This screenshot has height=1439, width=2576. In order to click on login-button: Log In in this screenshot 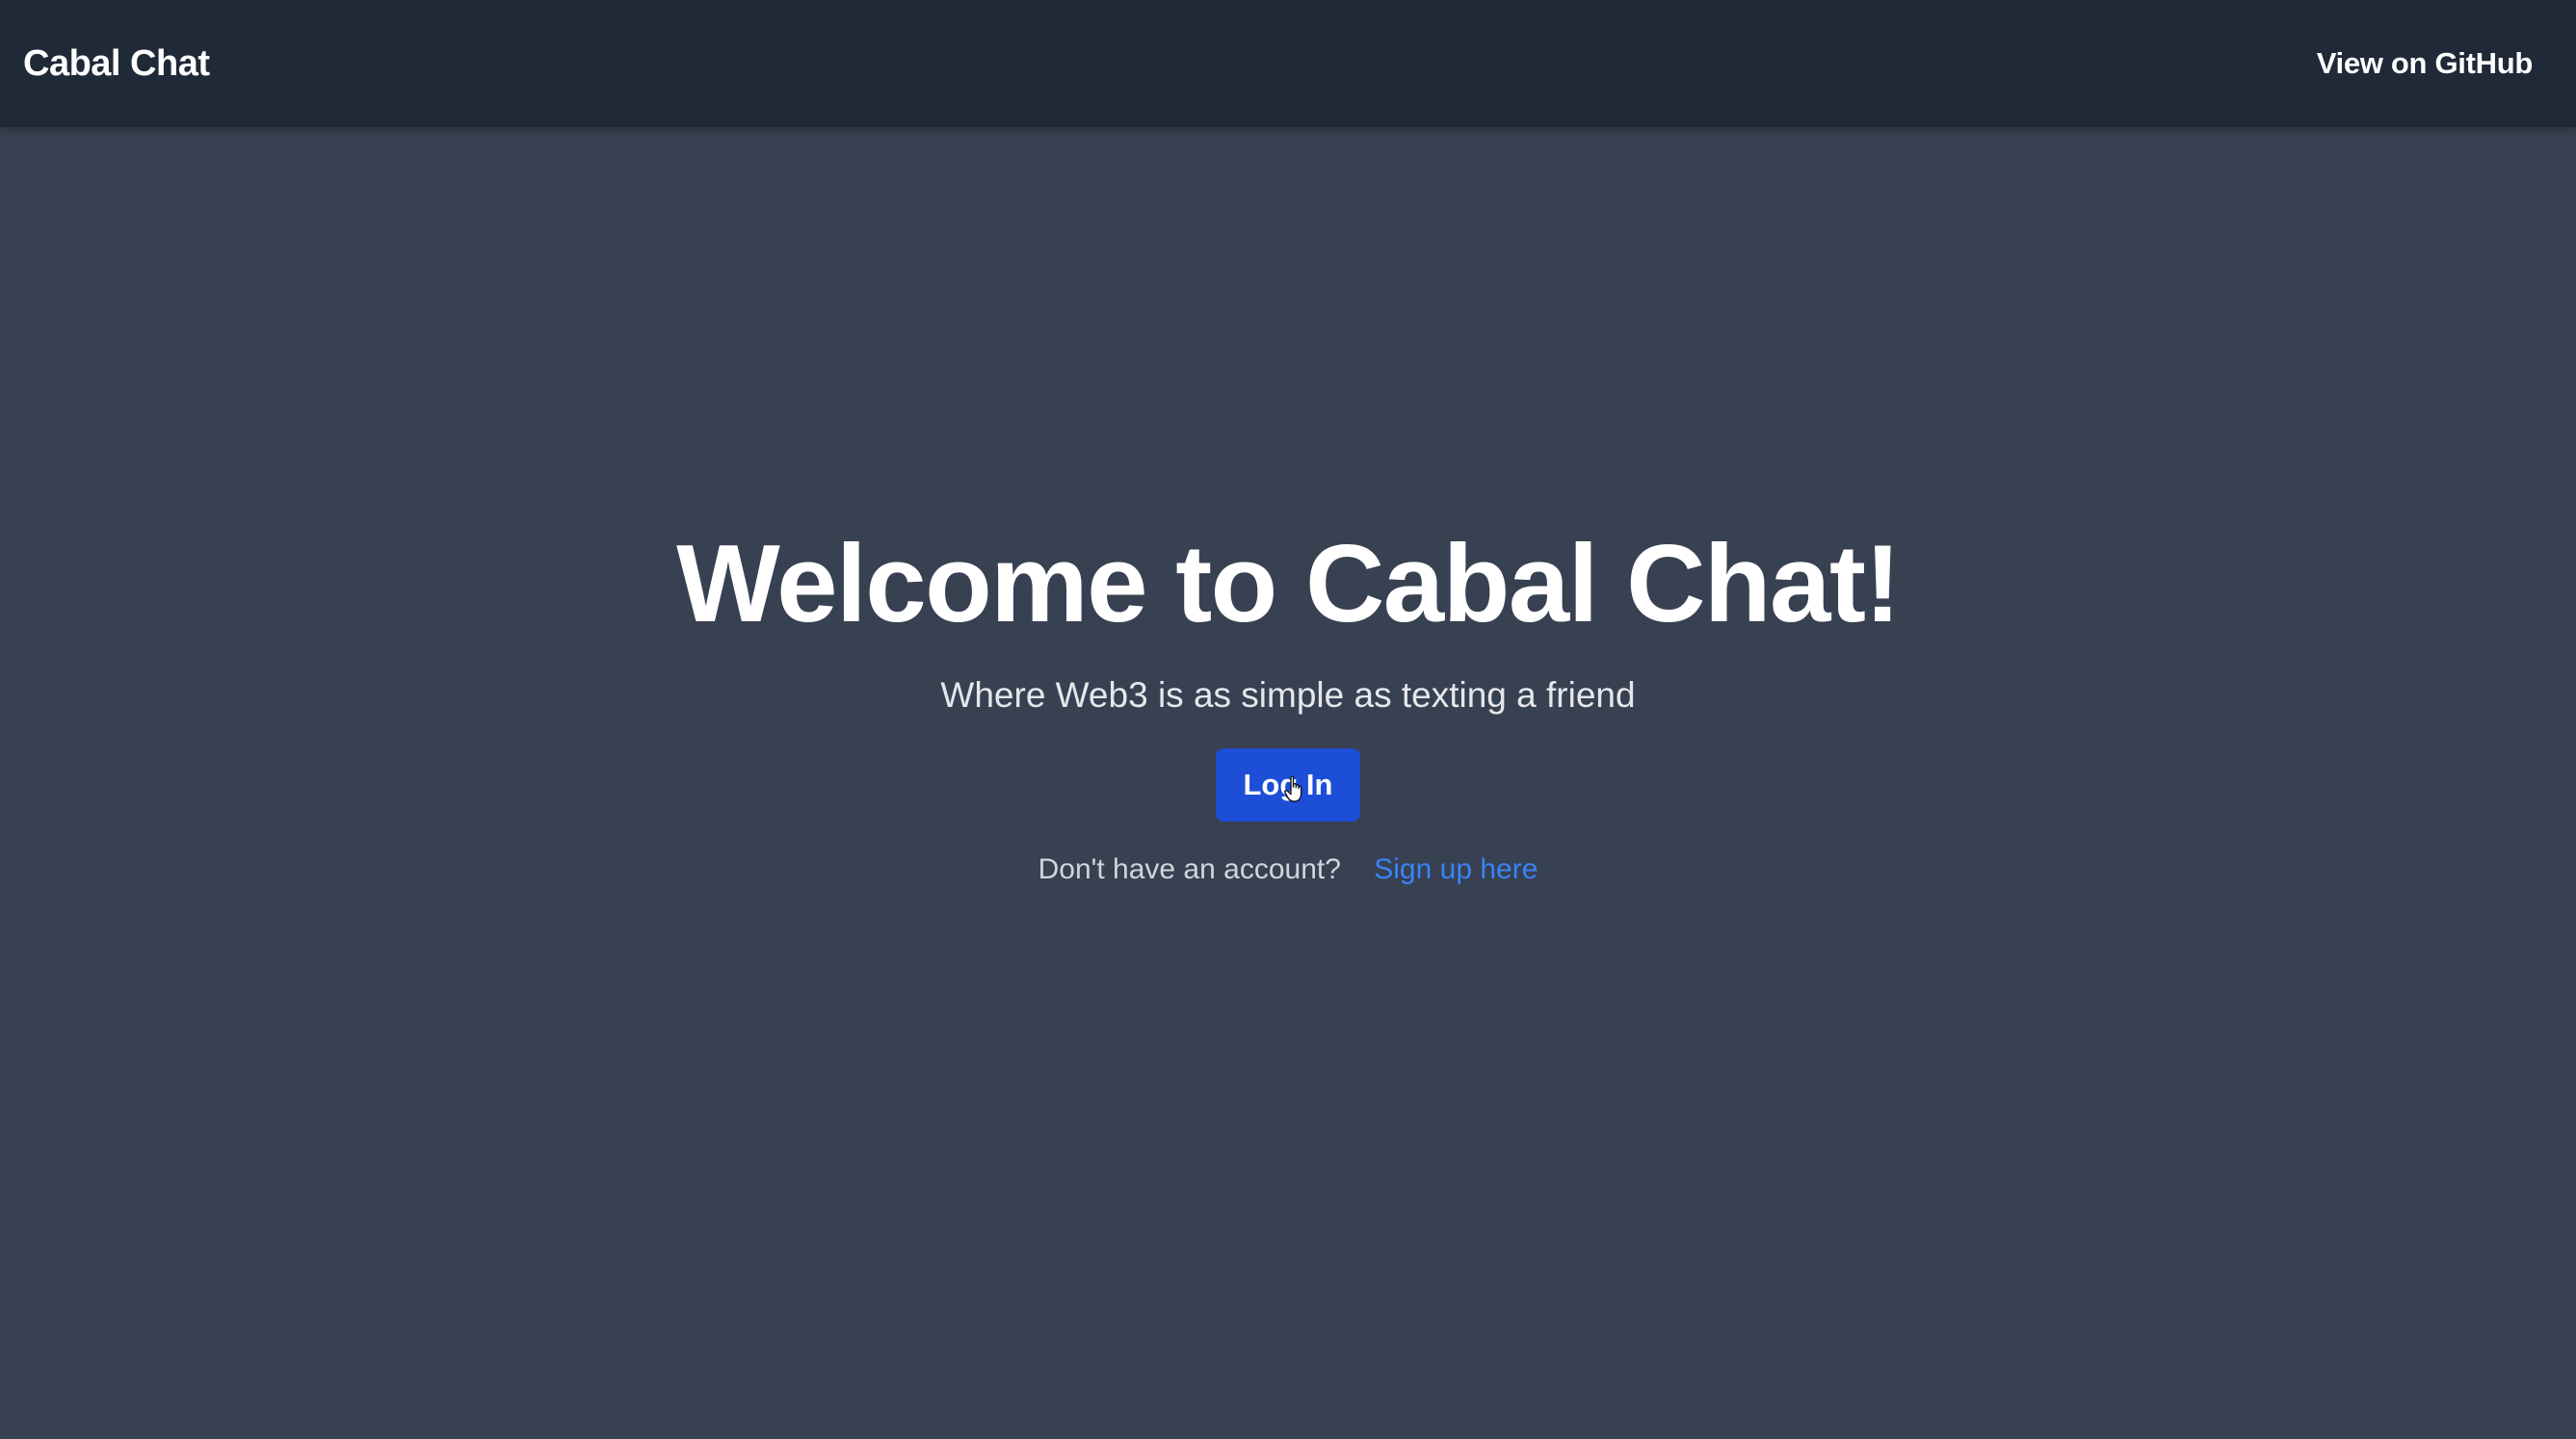, I will do `click(1288, 785)`.